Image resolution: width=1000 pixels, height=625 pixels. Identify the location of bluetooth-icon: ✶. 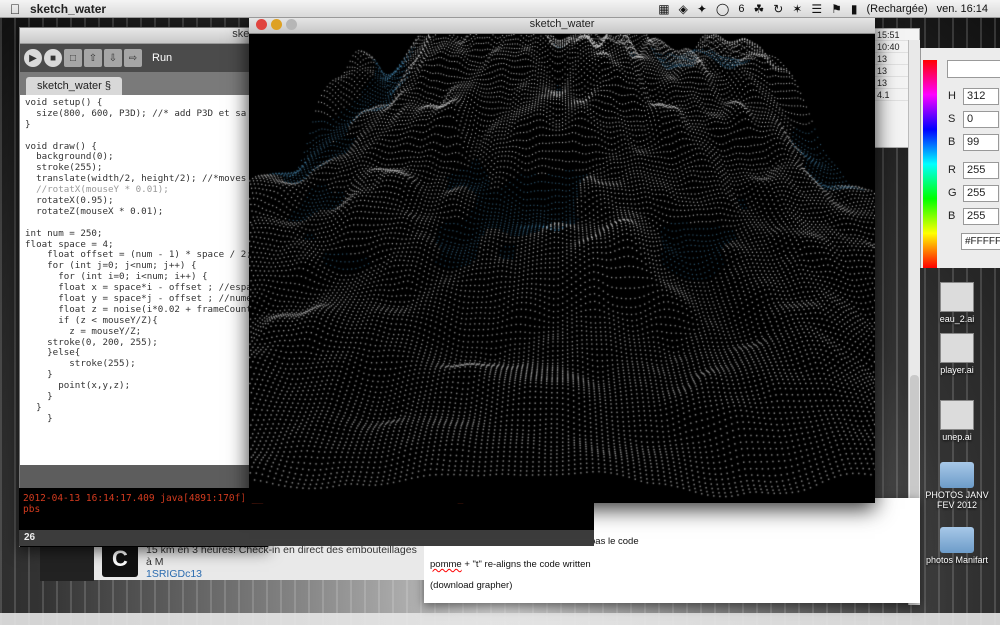
(797, 9).